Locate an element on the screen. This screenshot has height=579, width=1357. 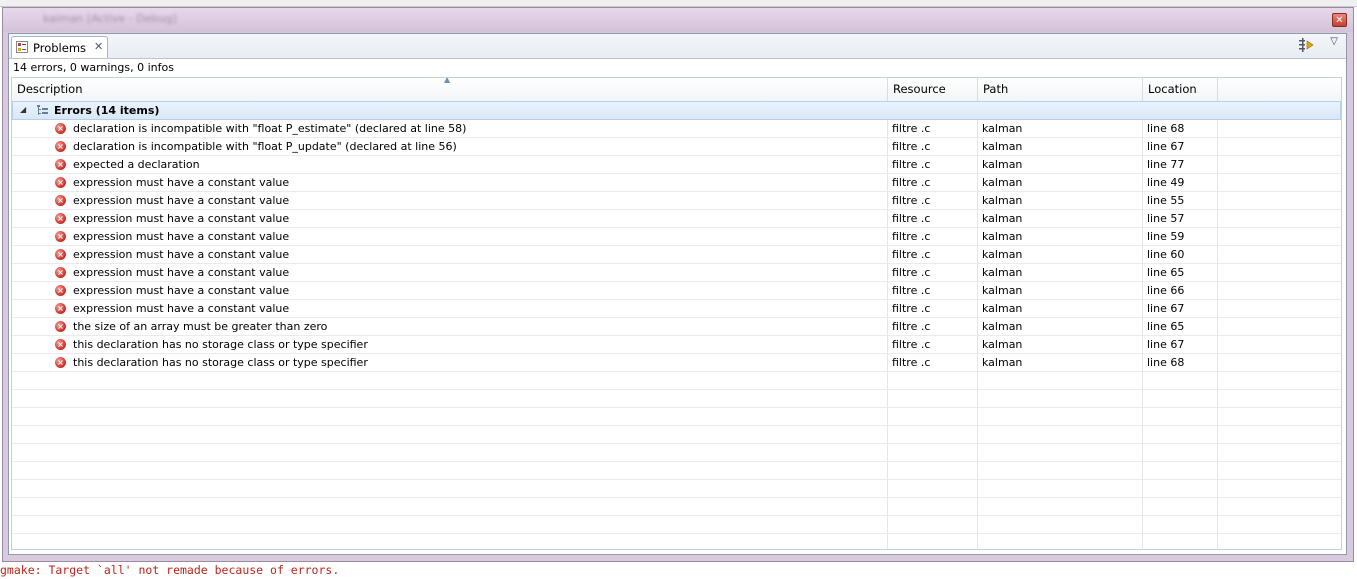
focus-on-active-task-icon is located at coordinates (1306, 45).